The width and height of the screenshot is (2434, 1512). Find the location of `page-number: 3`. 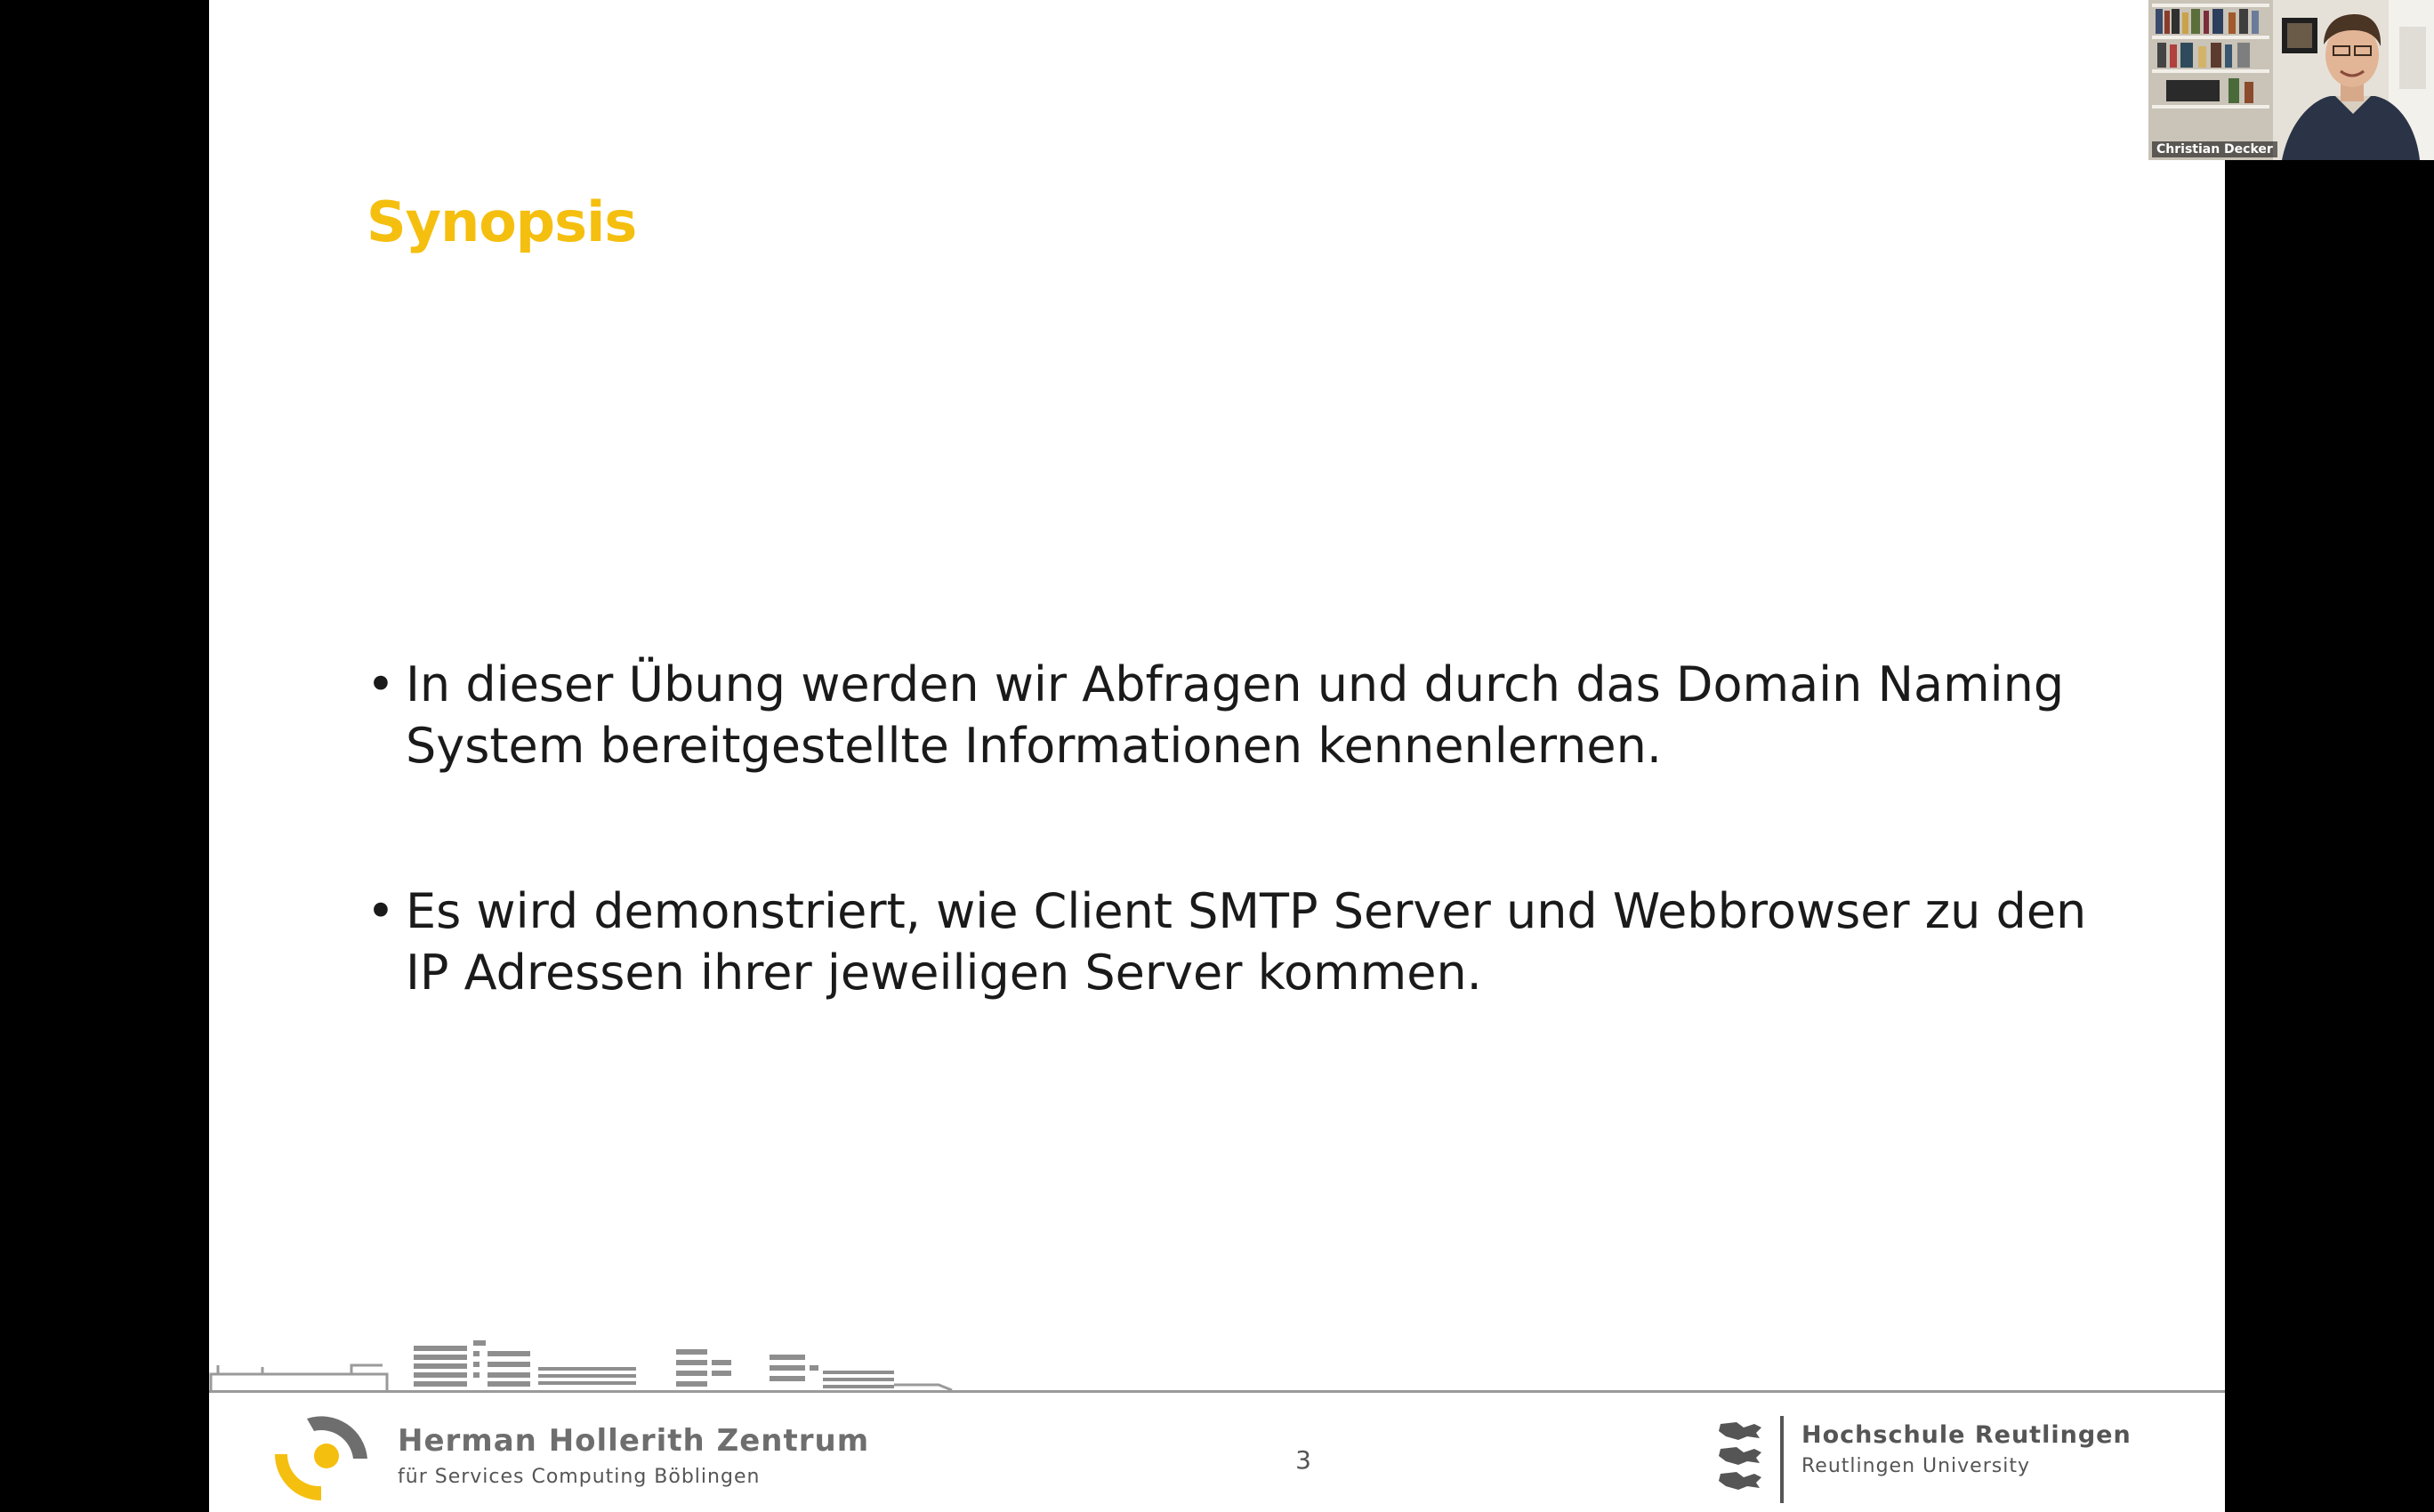

page-number: 3 is located at coordinates (1303, 1460).